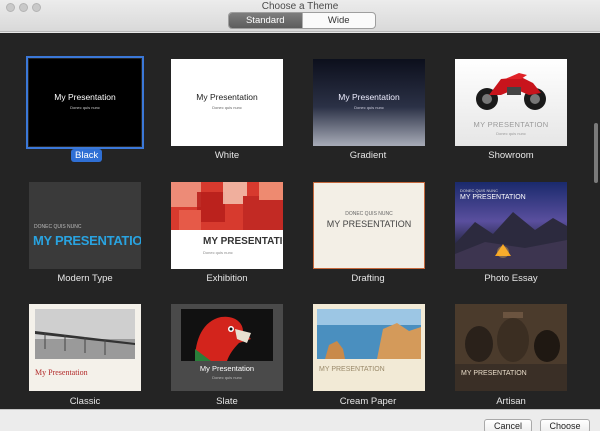 The image size is (600, 431). What do you see at coordinates (85, 225) in the screenshot?
I see `theme-tile-modern-type: DONEC QUIS NUNC MY PRESENTATION` at bounding box center [85, 225].